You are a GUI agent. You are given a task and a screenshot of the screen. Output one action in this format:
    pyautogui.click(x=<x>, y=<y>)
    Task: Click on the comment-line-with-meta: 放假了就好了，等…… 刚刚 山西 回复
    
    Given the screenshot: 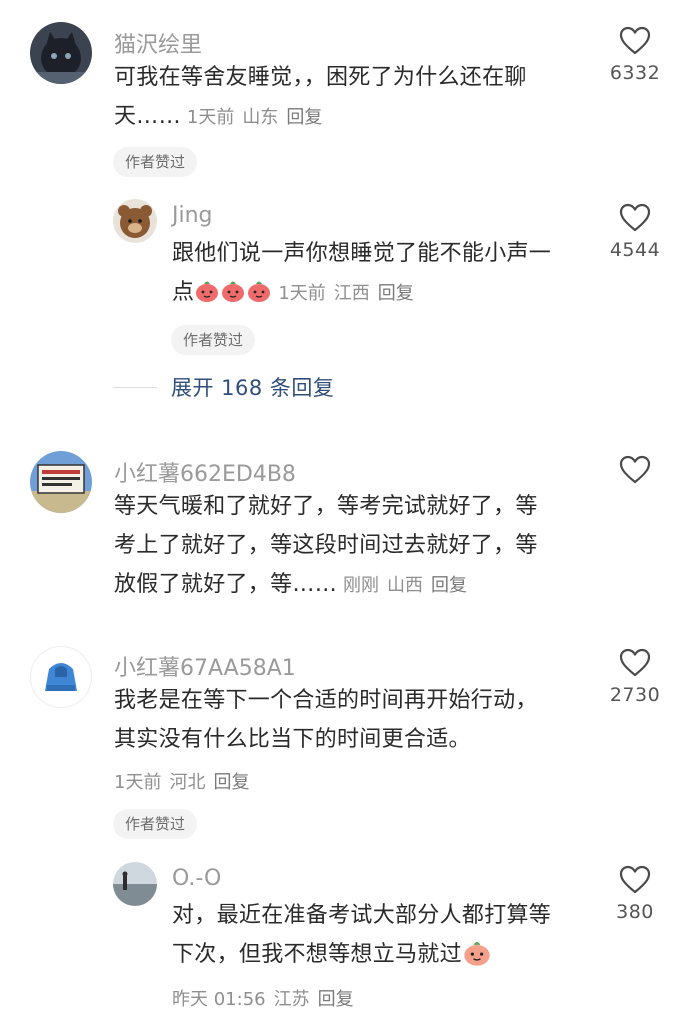 What is the action you would take?
    pyautogui.click(x=354, y=585)
    